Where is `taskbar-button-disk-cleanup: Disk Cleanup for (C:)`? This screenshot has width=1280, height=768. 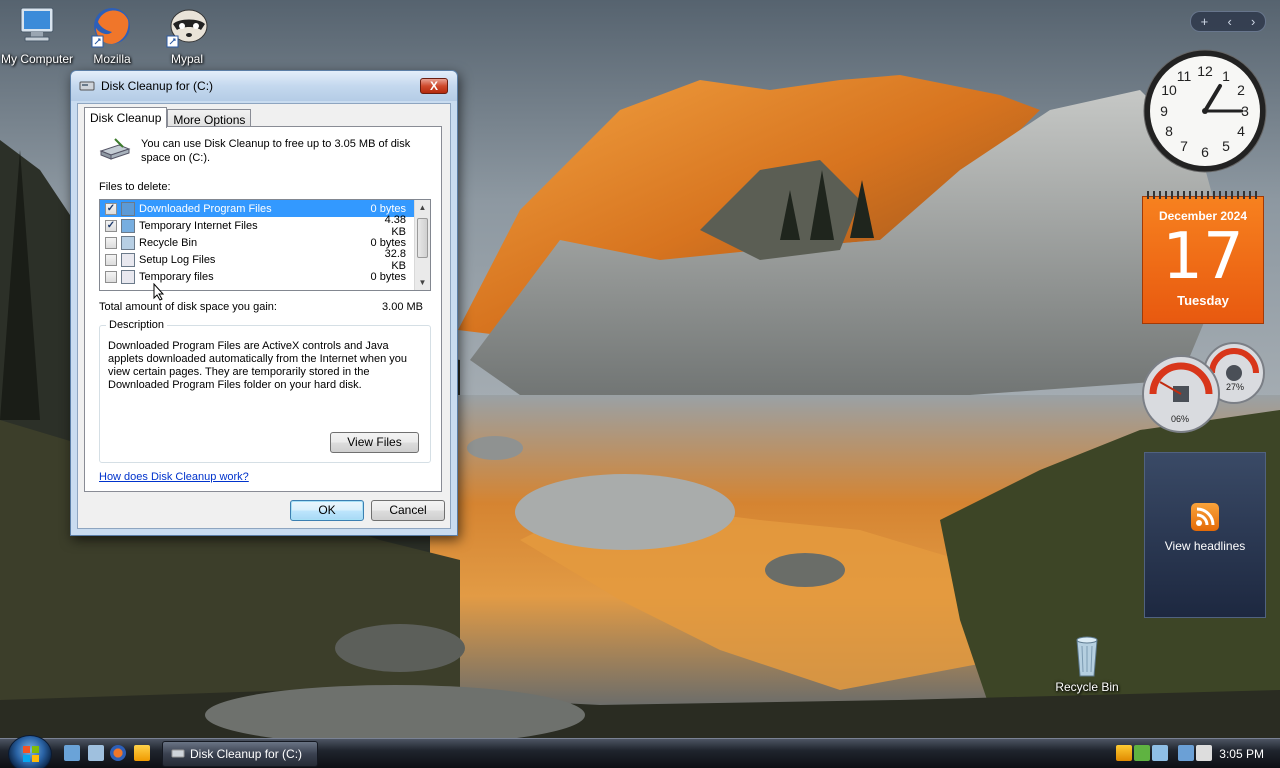 taskbar-button-disk-cleanup: Disk Cleanup for (C:) is located at coordinates (240, 754).